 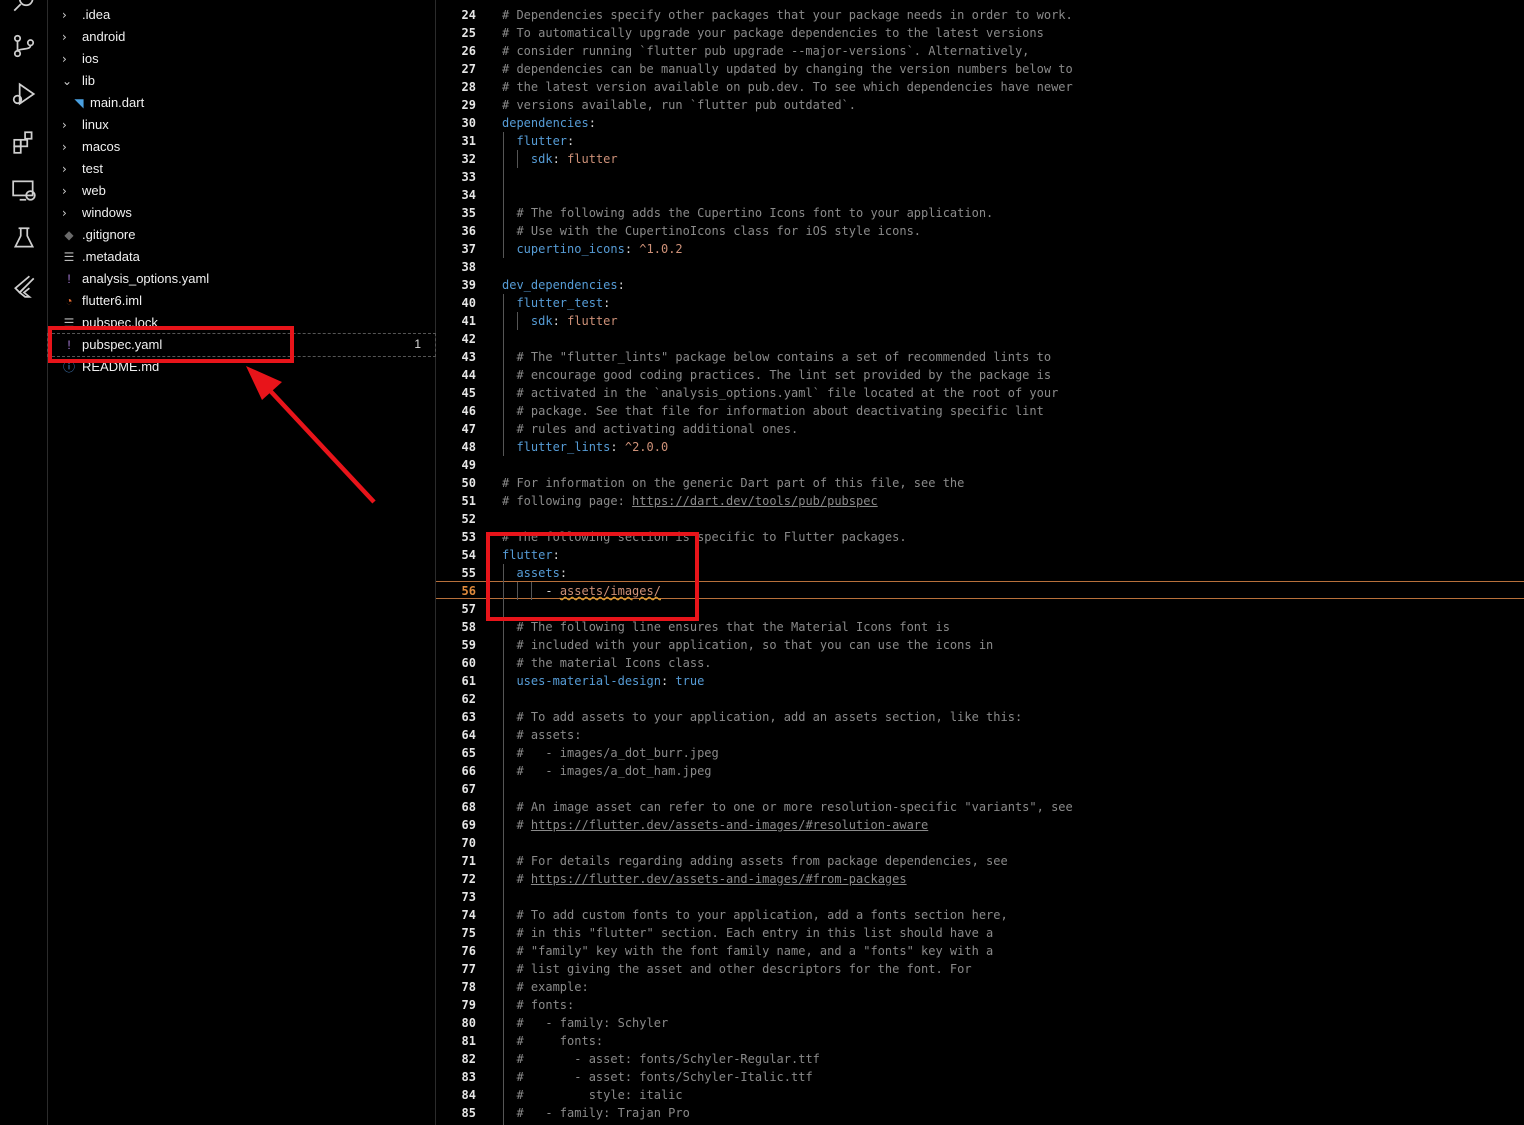 I want to click on code-line: 52, so click(x=980, y=519).